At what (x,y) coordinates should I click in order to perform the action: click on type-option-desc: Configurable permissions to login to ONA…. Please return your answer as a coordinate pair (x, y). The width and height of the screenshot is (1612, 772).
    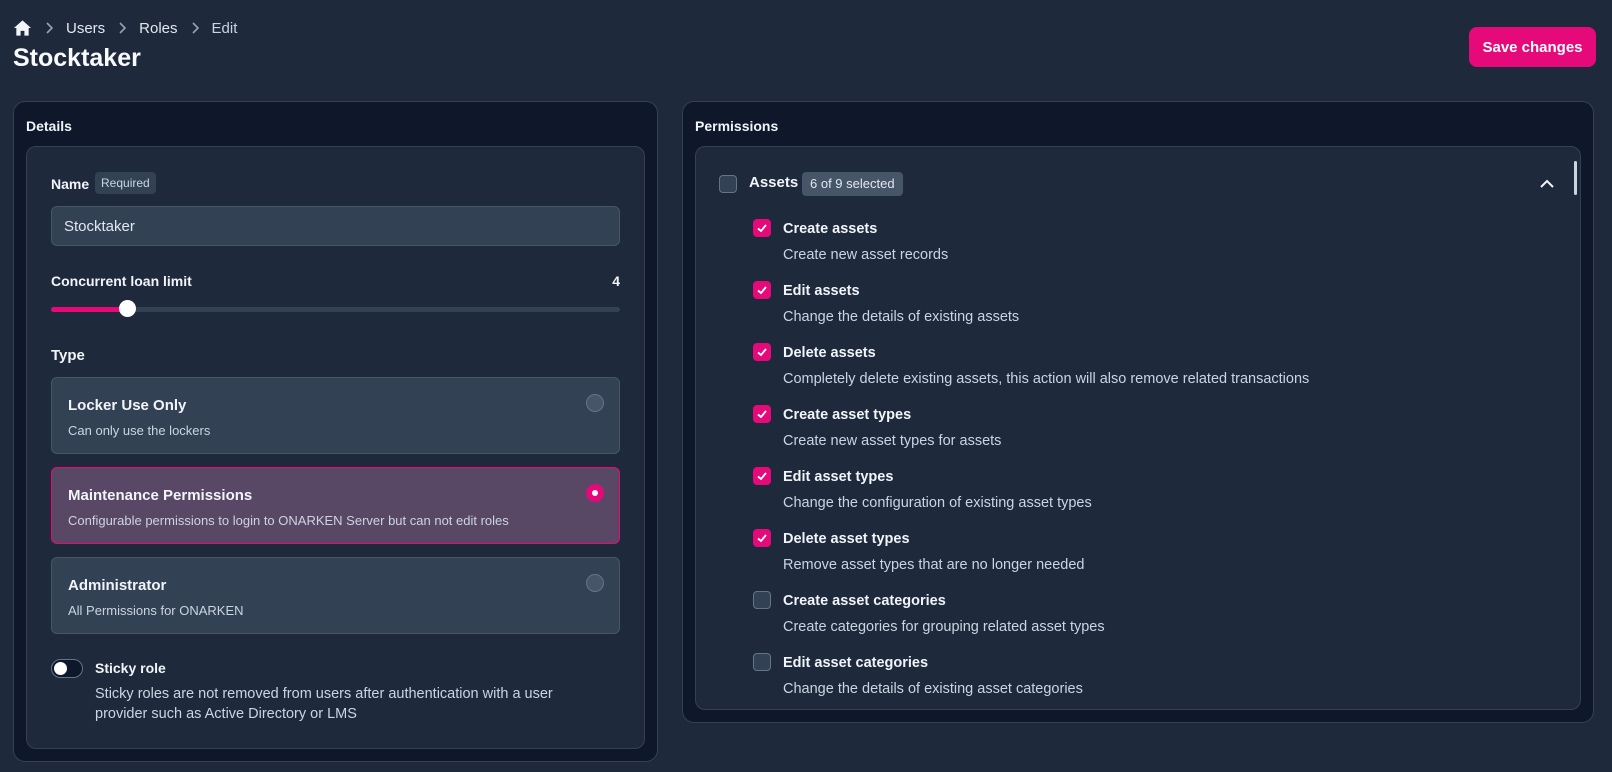
    Looking at the image, I should click on (288, 520).